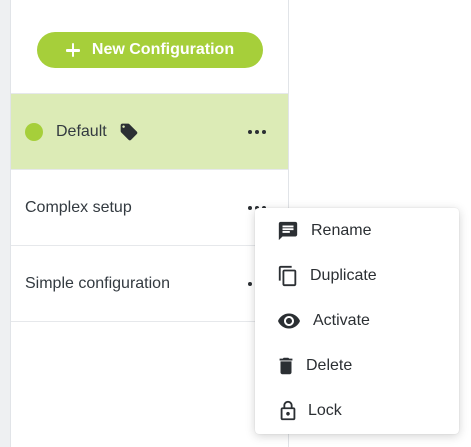 The height and width of the screenshot is (447, 471). I want to click on configuration-item-simple-configuration: Simple configuration, so click(149, 284).